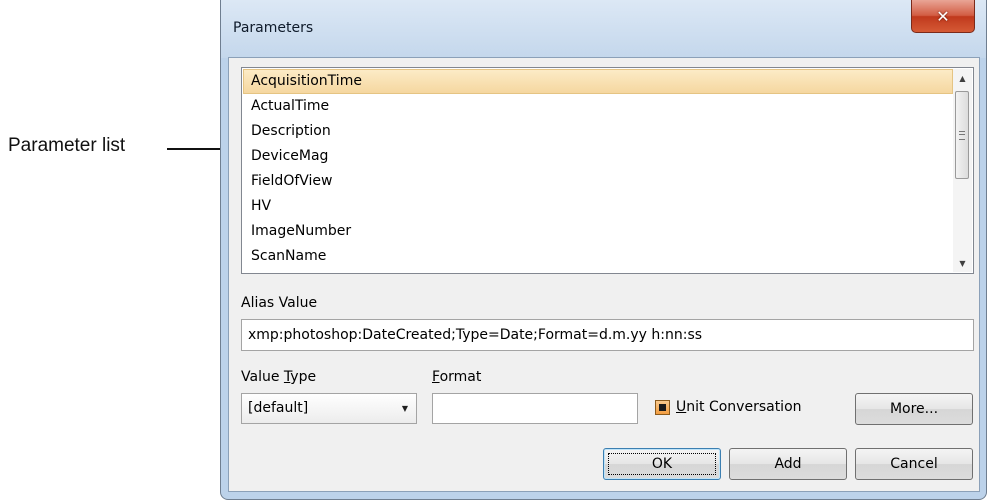 Image resolution: width=988 pixels, height=501 pixels. What do you see at coordinates (404, 408) in the screenshot?
I see `chevron-down-icon: ▼` at bounding box center [404, 408].